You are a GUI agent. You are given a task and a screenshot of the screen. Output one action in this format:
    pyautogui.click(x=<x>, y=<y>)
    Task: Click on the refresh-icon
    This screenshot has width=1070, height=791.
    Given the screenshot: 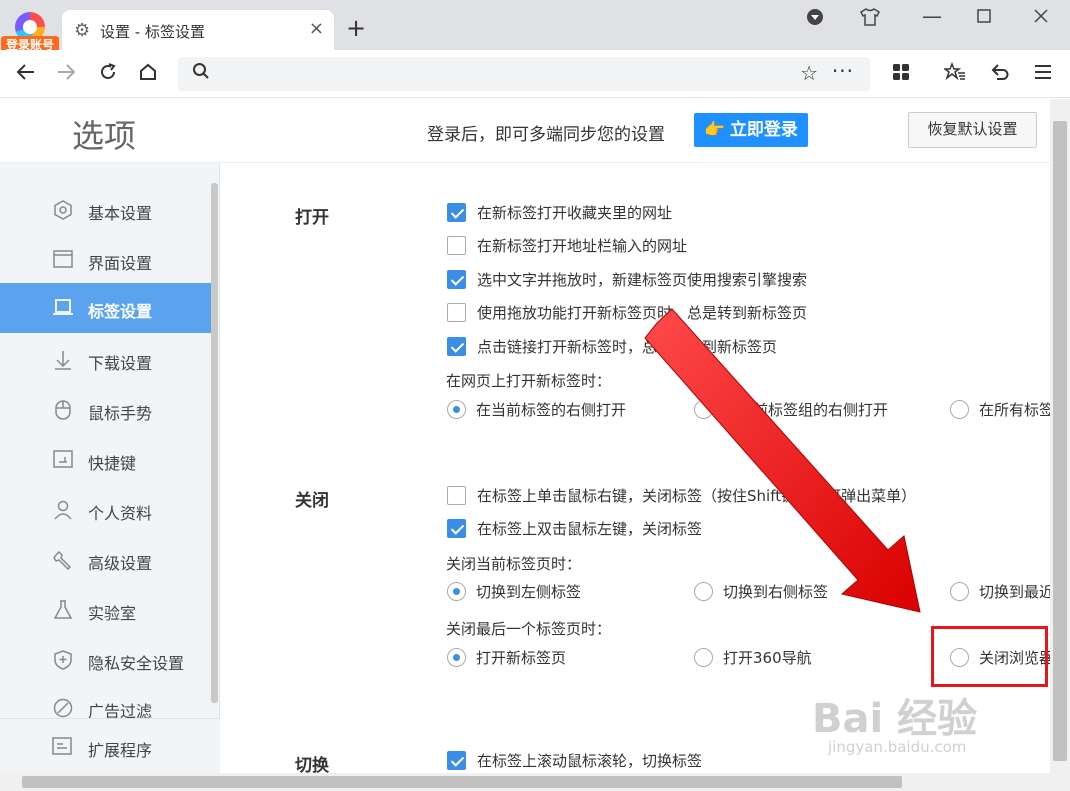 What is the action you would take?
    pyautogui.click(x=108, y=74)
    